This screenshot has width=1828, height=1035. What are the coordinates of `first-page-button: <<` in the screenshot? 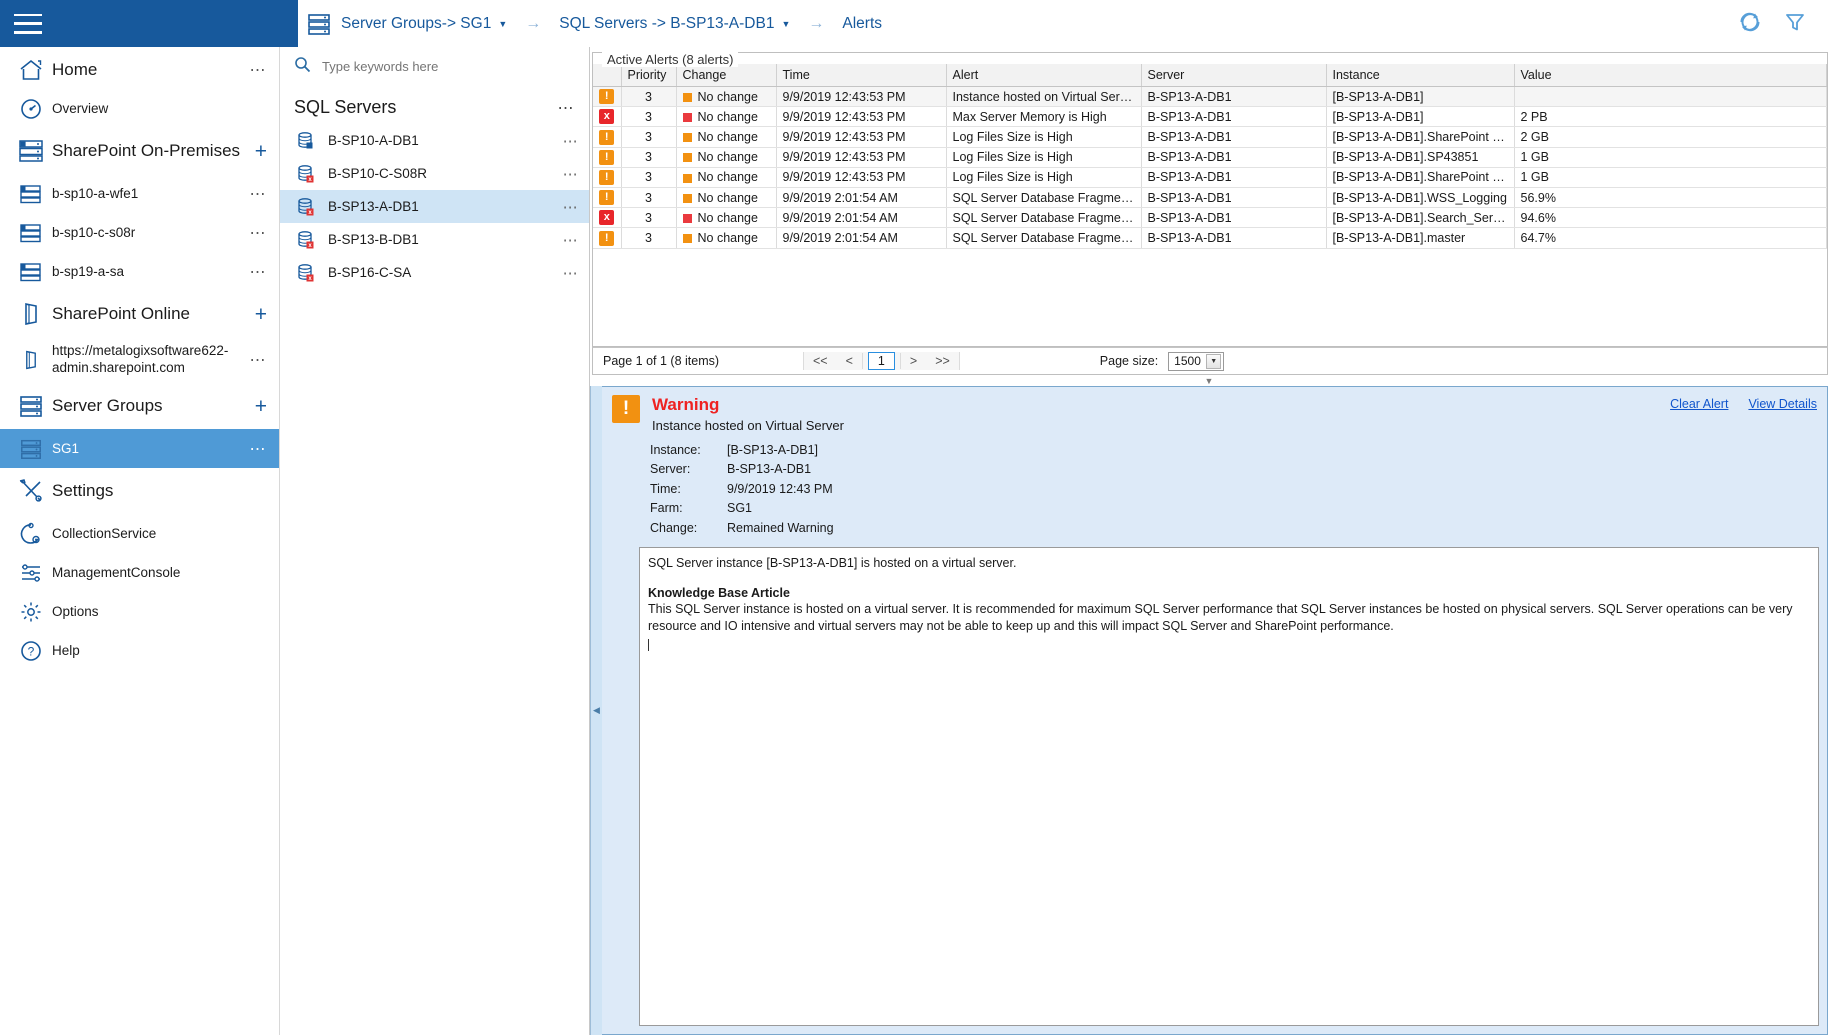 It's located at (820, 361).